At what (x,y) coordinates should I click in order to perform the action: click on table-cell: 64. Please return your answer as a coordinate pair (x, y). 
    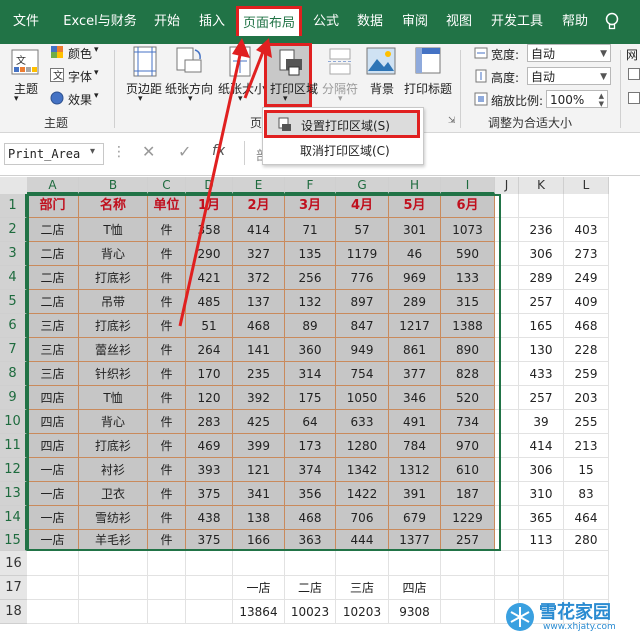
    Looking at the image, I should click on (310, 422).